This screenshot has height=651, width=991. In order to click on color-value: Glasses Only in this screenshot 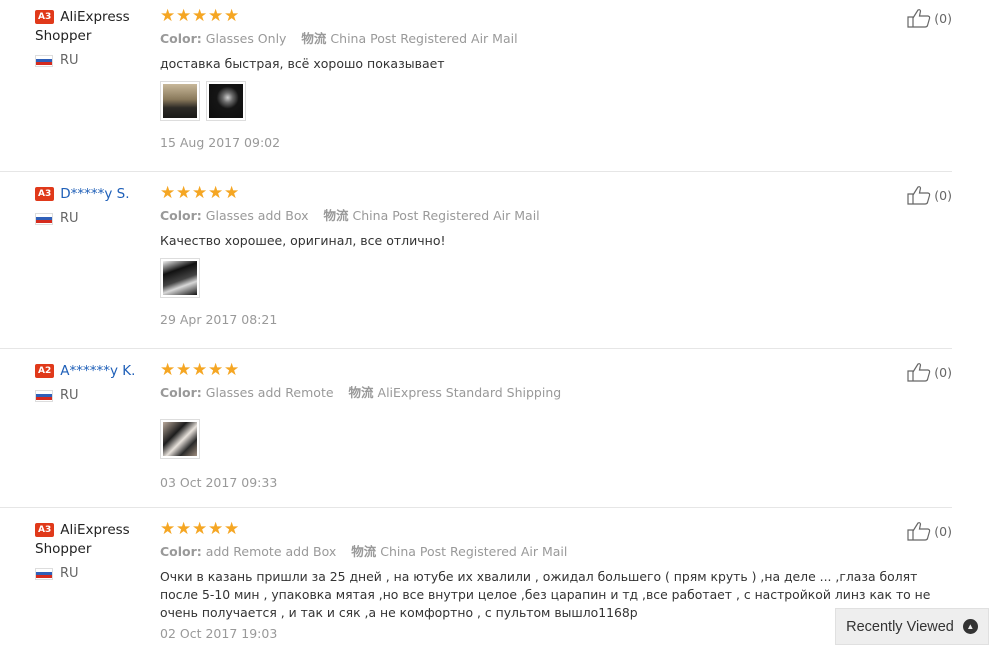, I will do `click(246, 38)`.